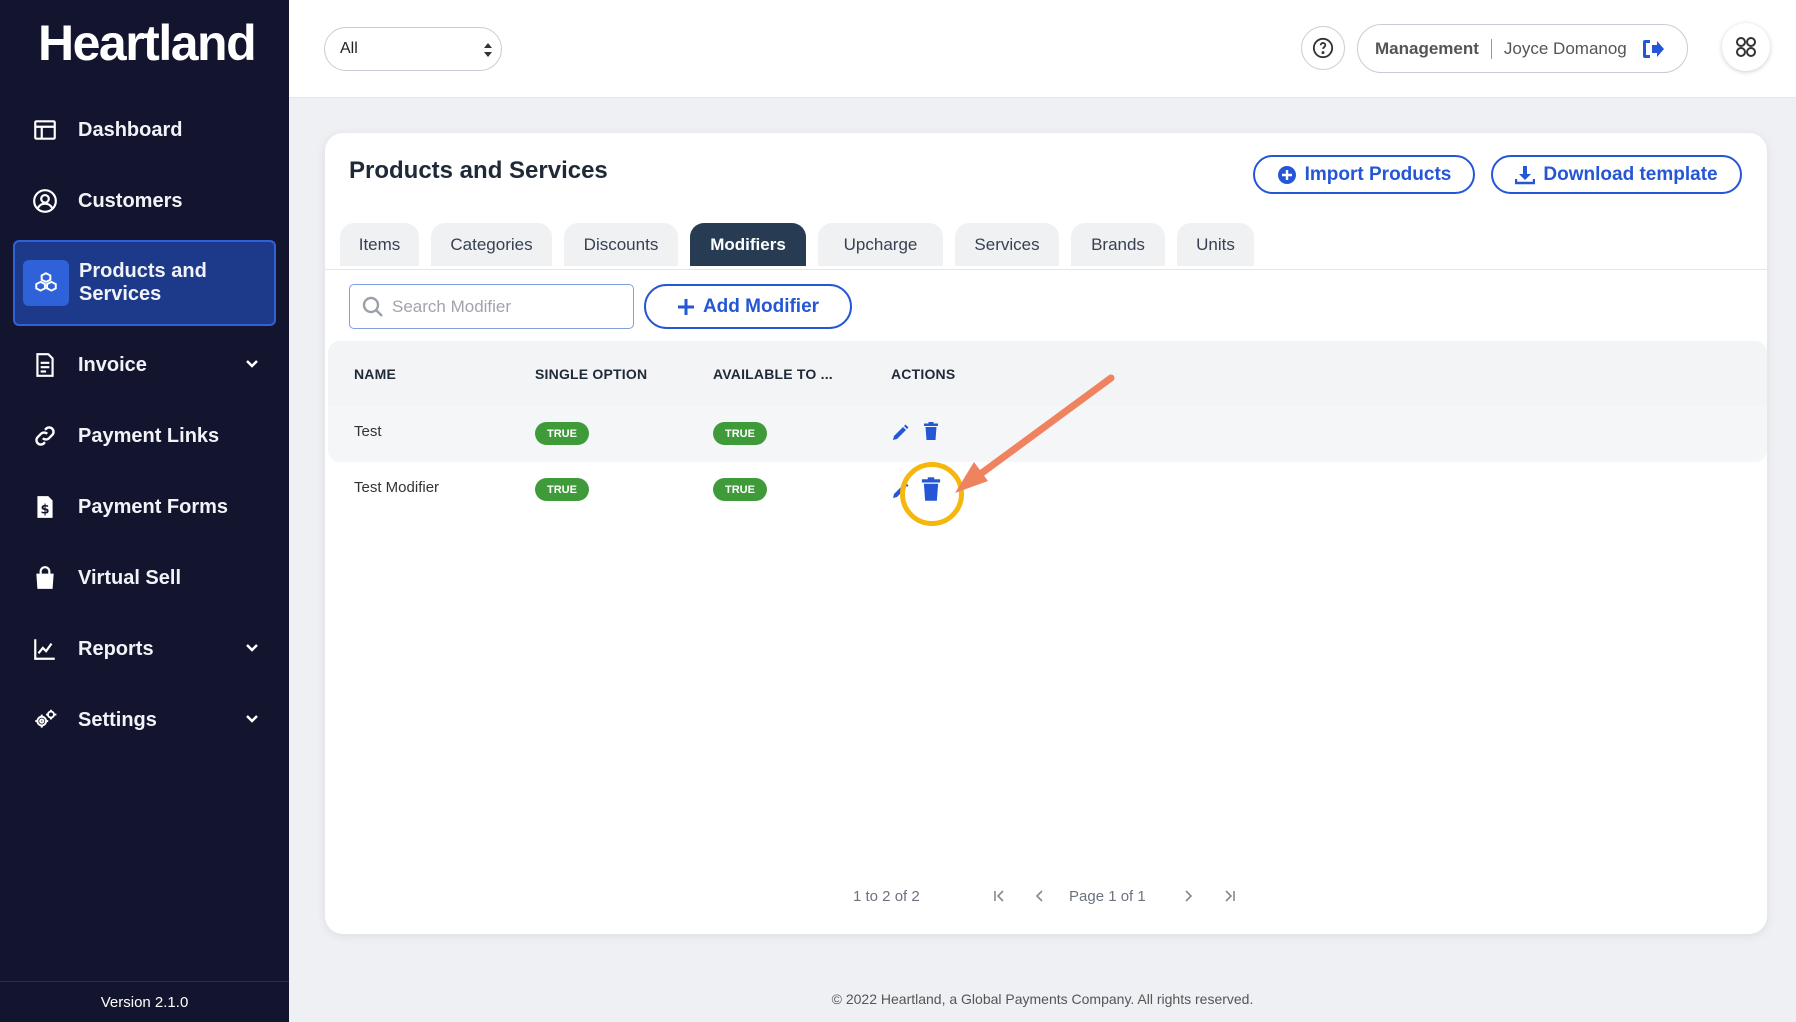 Image resolution: width=1796 pixels, height=1022 pixels. Describe the element at coordinates (45, 201) in the screenshot. I see `user-circle-icon` at that location.